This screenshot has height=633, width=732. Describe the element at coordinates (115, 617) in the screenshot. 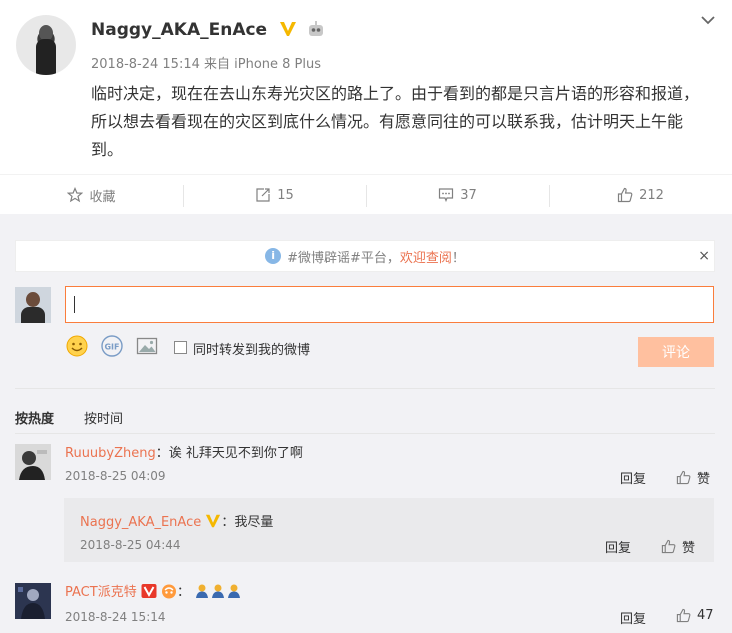

I see `comment-date: 2018-8-24 15:14` at that location.